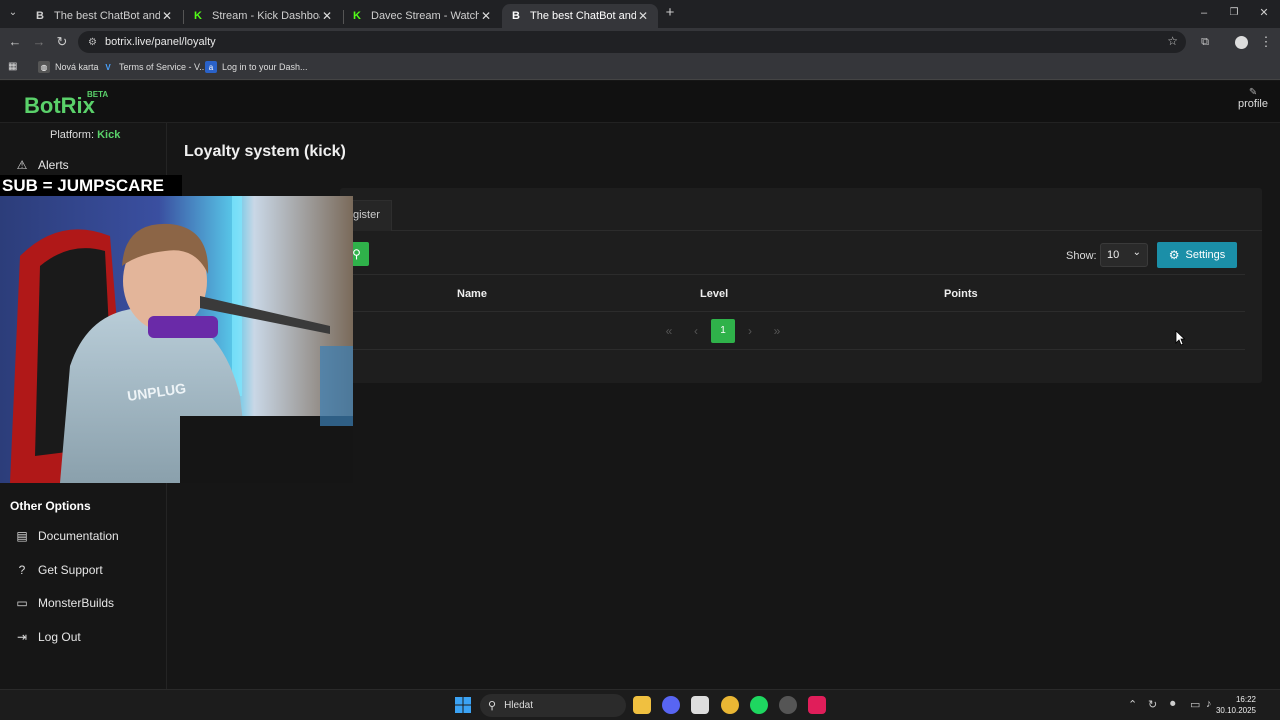  What do you see at coordinates (47, 637) in the screenshot?
I see `sidebar-item-log-out: ⇥ Log Out` at bounding box center [47, 637].